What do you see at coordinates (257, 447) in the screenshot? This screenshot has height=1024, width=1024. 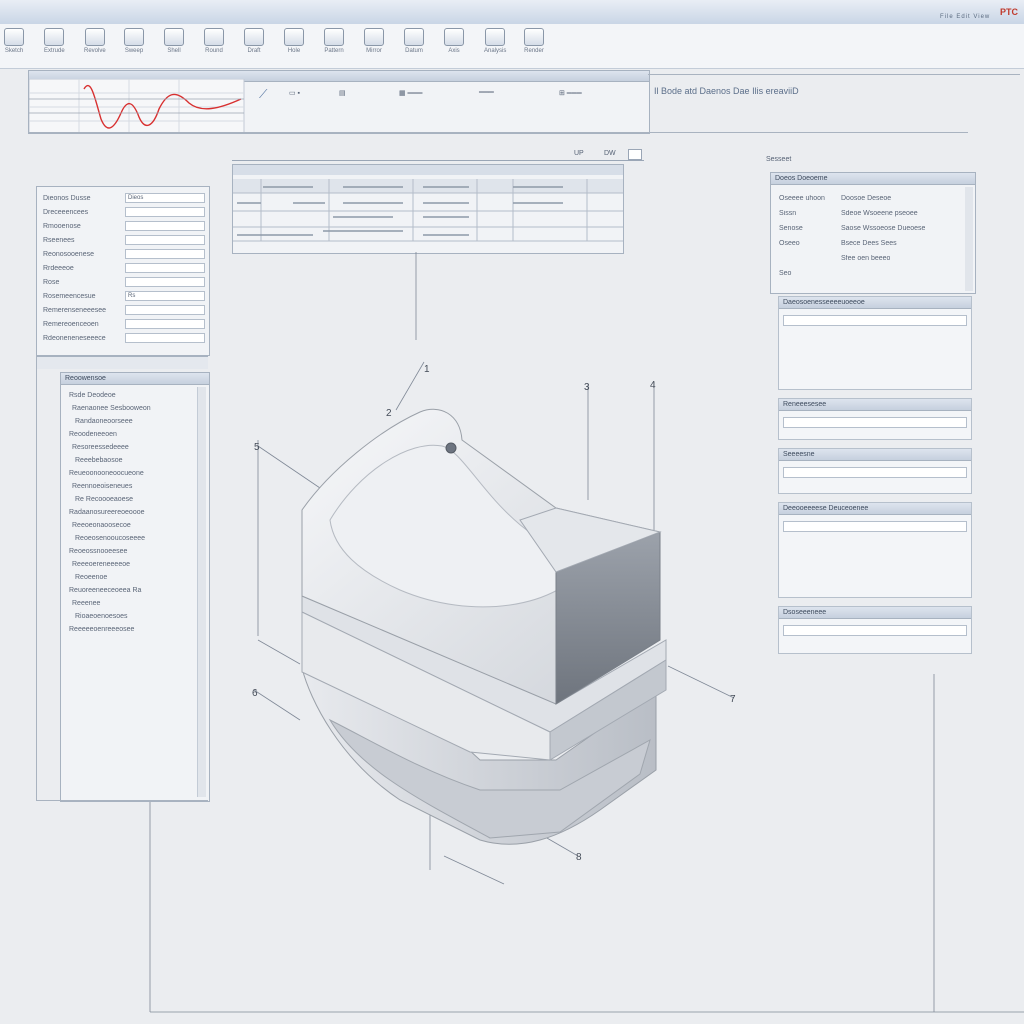 I see `callout-5: 5` at bounding box center [257, 447].